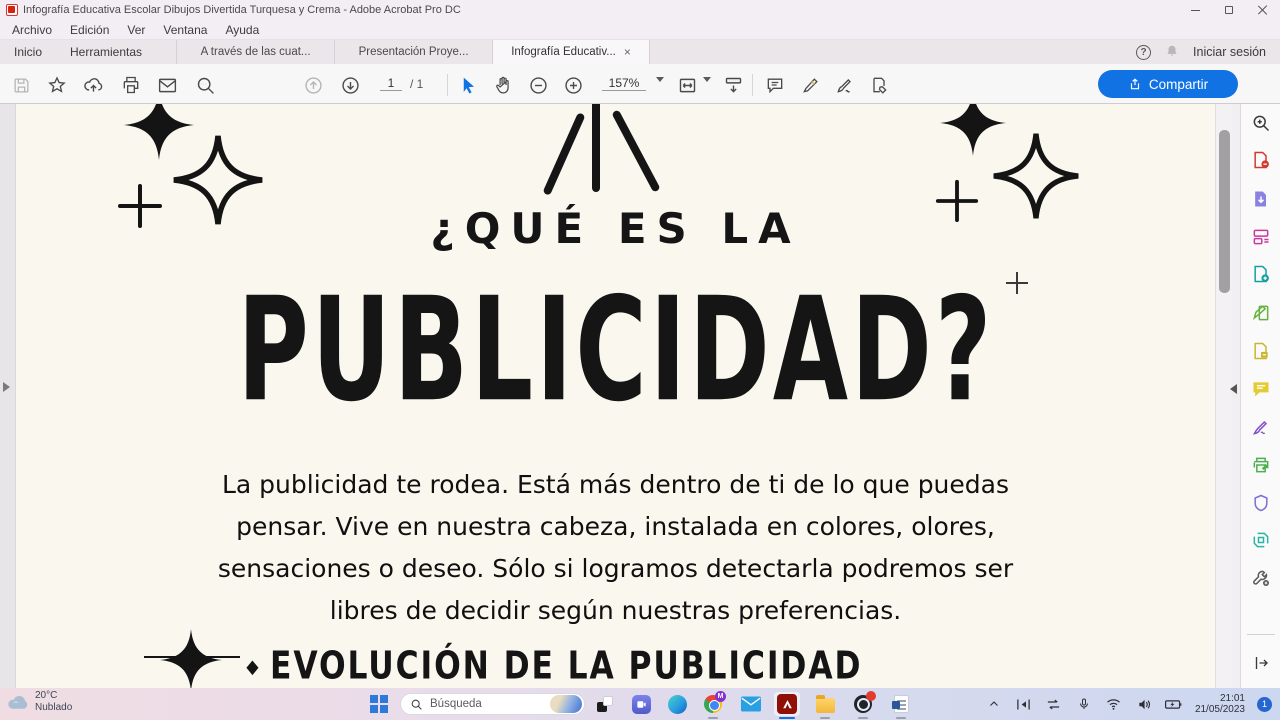 The image size is (1280, 720). Describe the element at coordinates (957, 201) in the screenshot. I see `plus-decoration-icon` at that location.